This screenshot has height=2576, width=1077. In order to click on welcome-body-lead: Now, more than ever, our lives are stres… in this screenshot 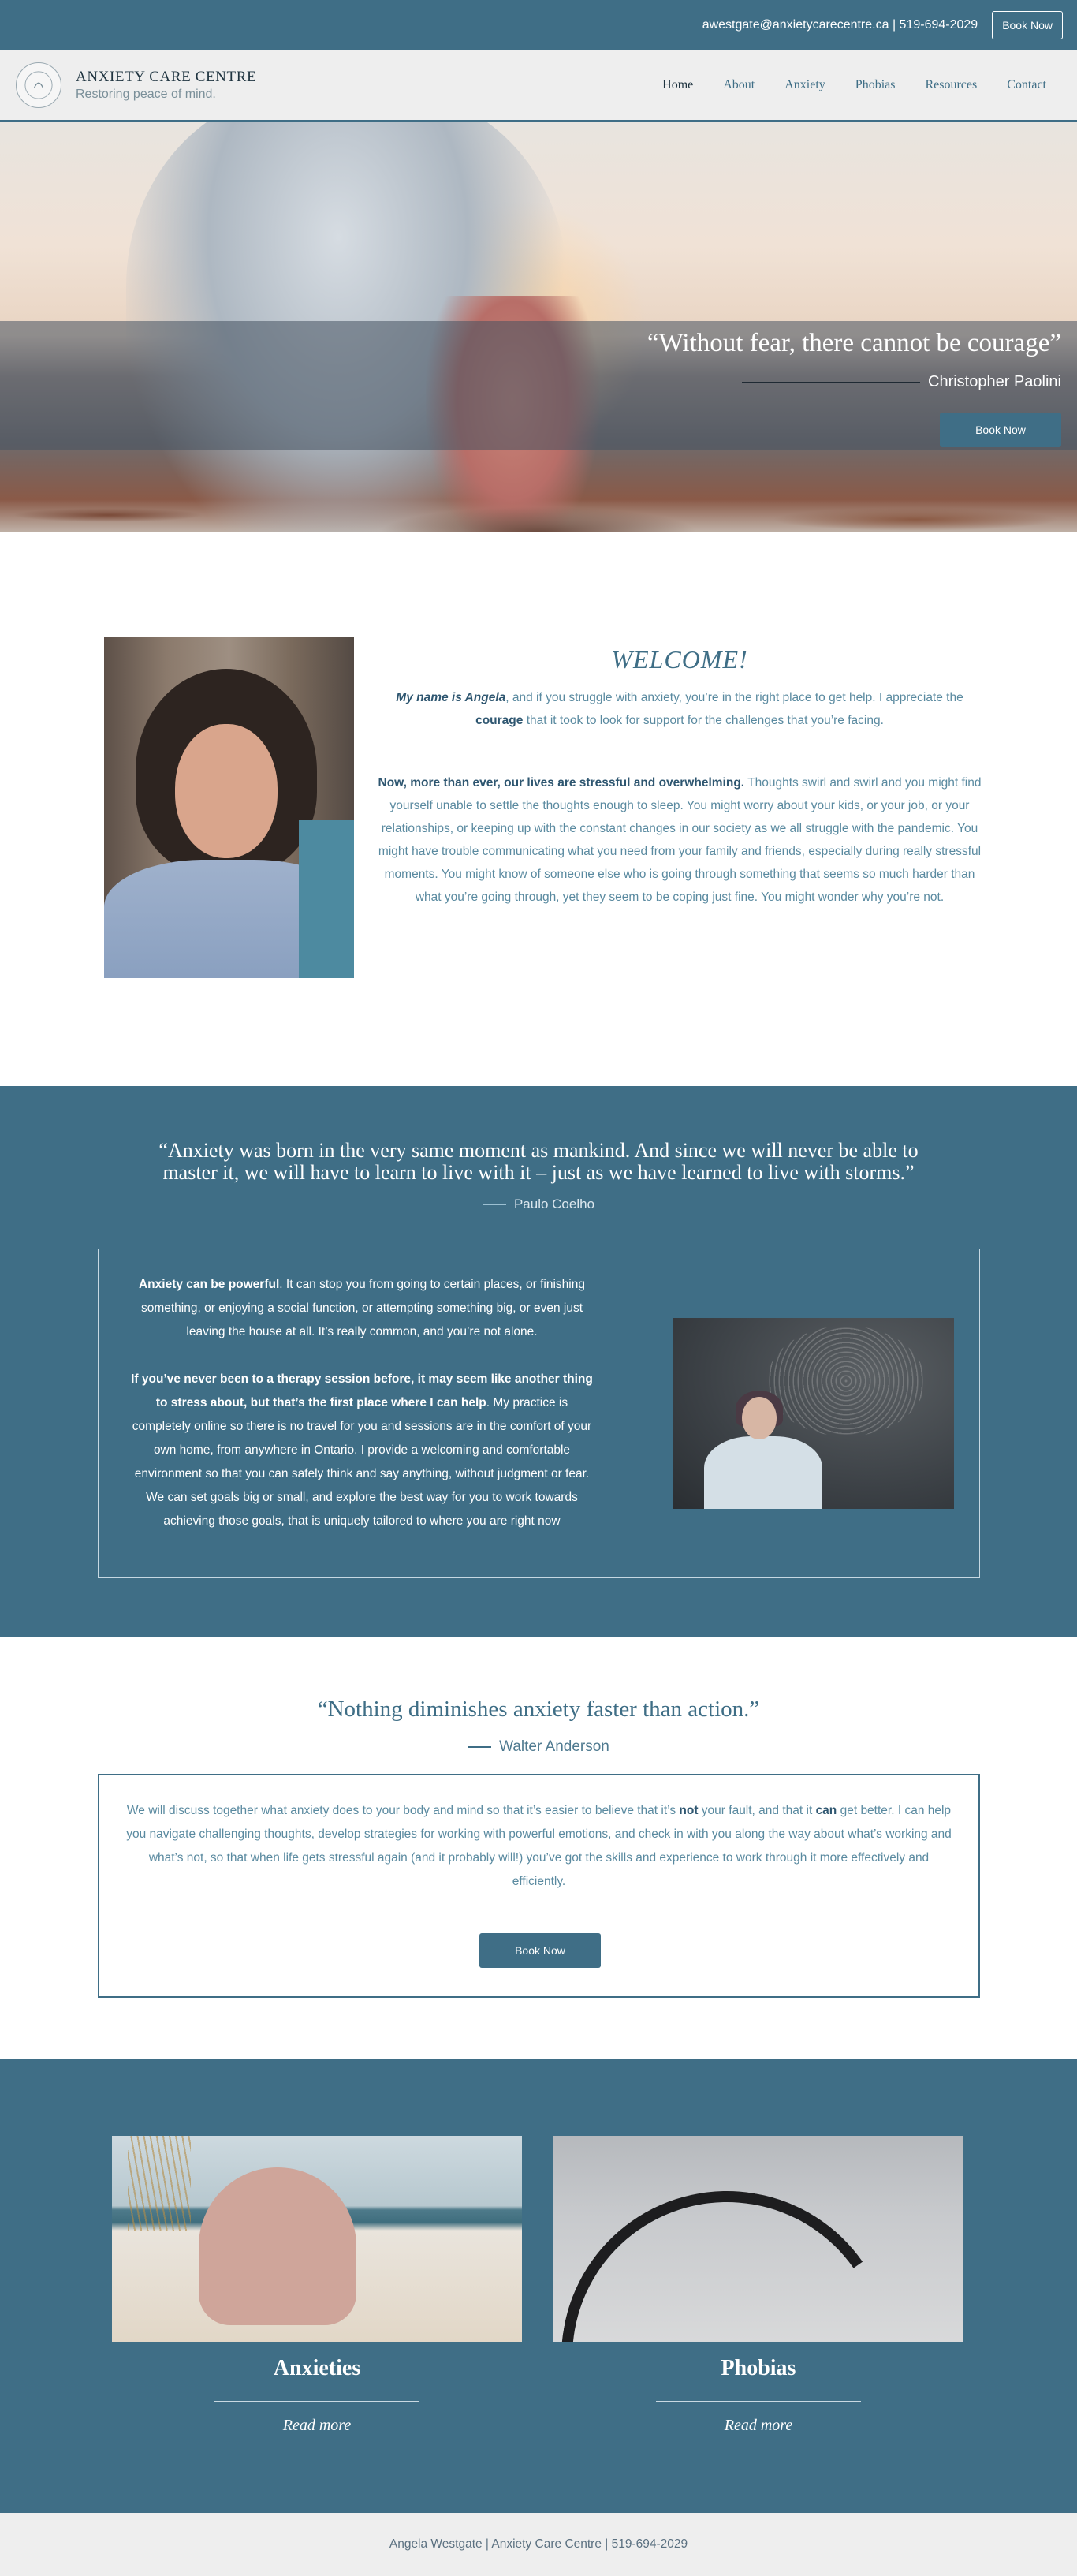, I will do `click(561, 783)`.